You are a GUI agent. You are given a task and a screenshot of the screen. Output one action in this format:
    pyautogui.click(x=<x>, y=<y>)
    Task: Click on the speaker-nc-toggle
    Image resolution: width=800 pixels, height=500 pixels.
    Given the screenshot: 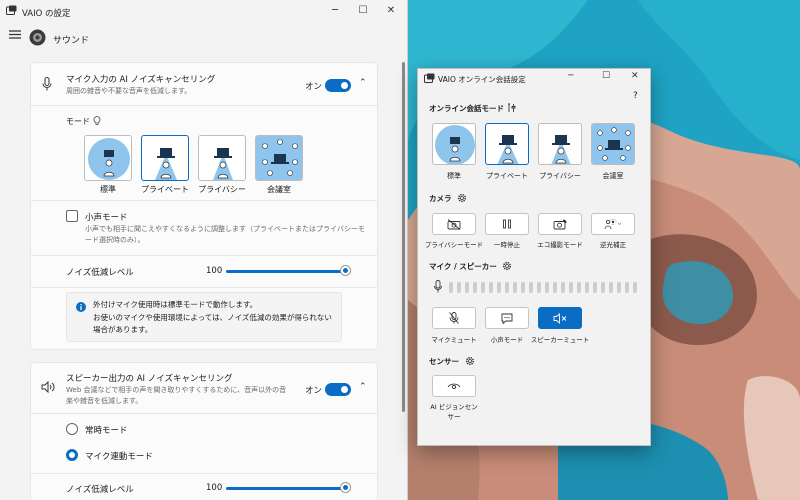 What is the action you would take?
    pyautogui.click(x=338, y=389)
    